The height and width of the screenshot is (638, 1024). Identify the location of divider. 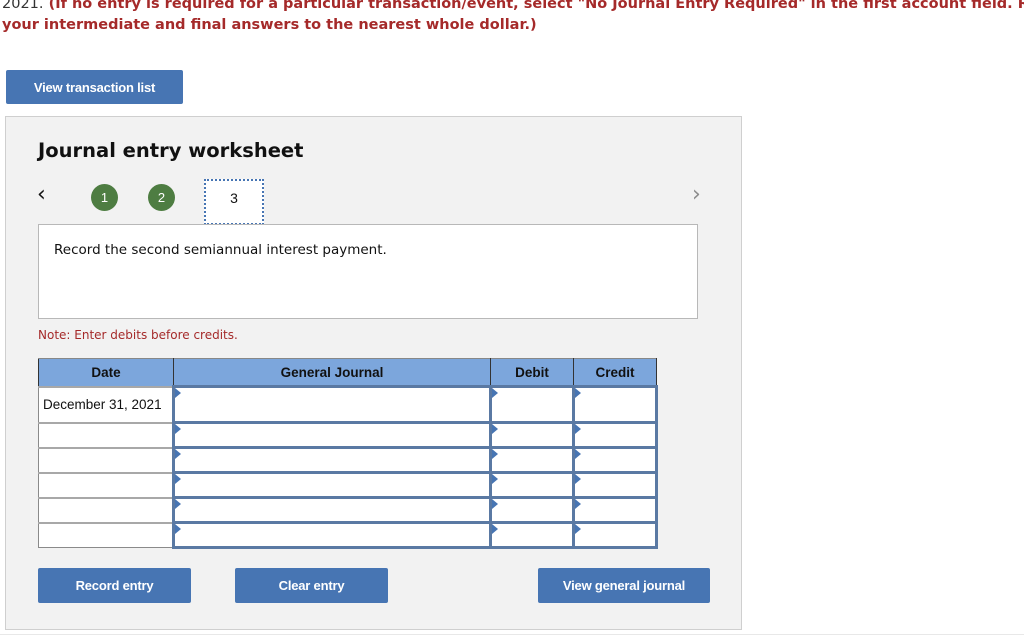
(512, 634).